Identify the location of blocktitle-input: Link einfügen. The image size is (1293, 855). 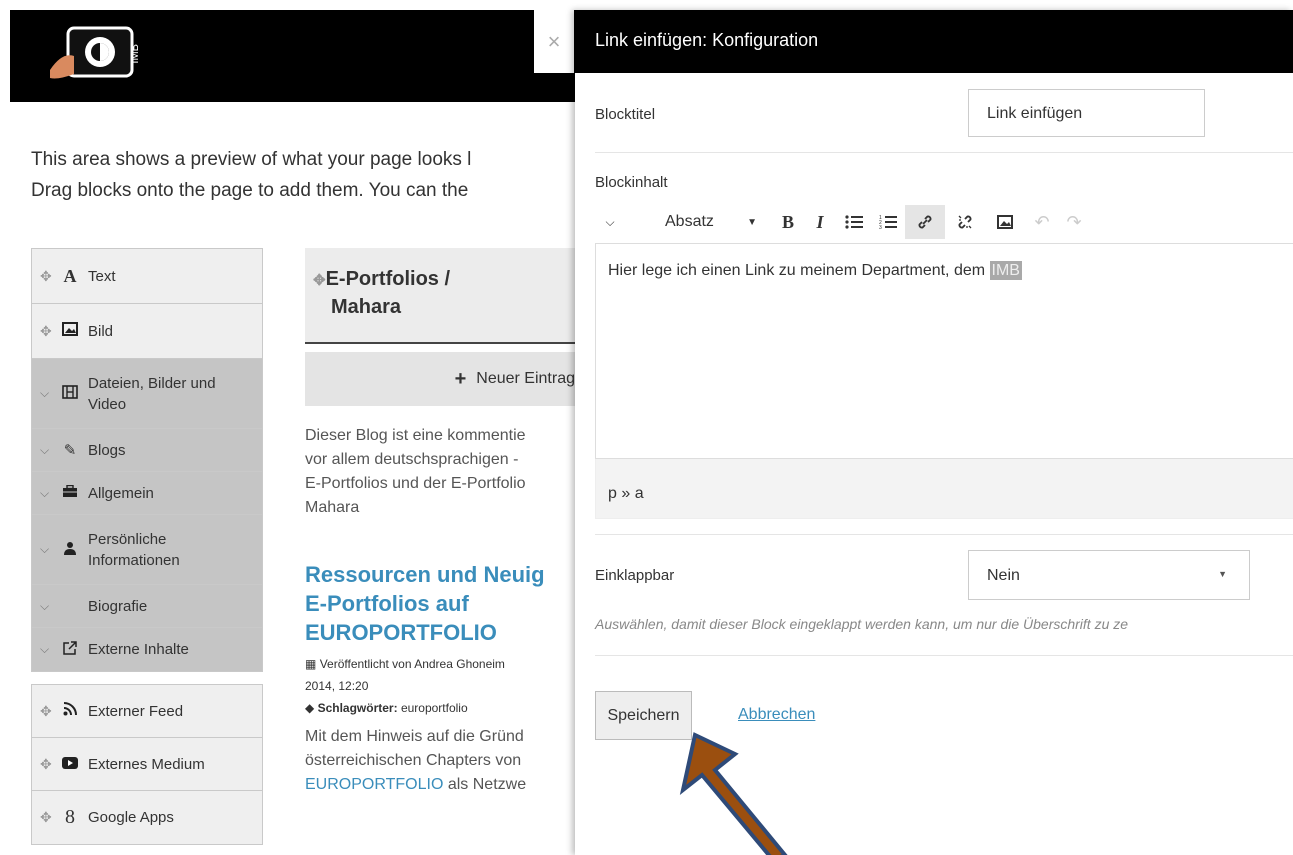
(1086, 113).